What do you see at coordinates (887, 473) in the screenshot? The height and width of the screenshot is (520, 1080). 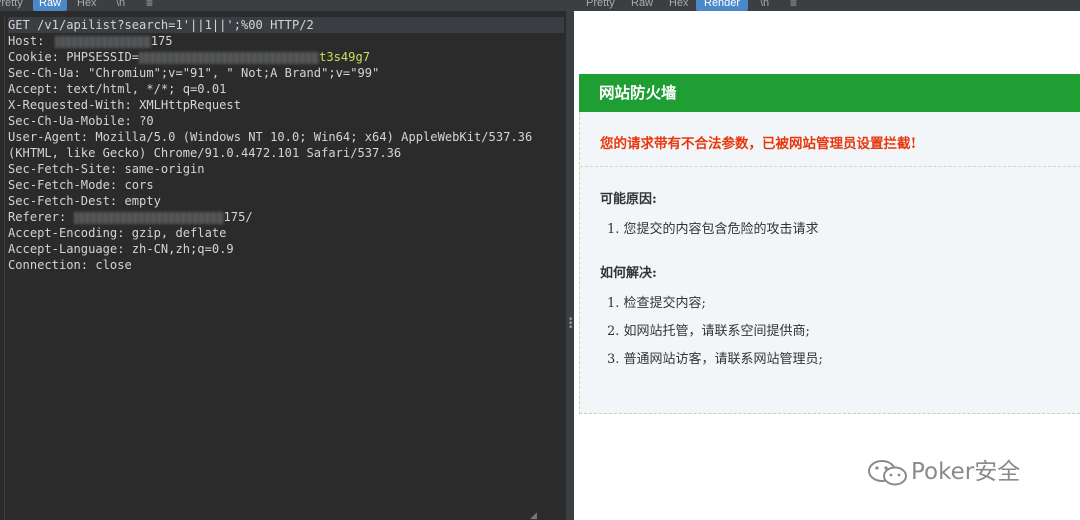 I see `wechat-icon` at bounding box center [887, 473].